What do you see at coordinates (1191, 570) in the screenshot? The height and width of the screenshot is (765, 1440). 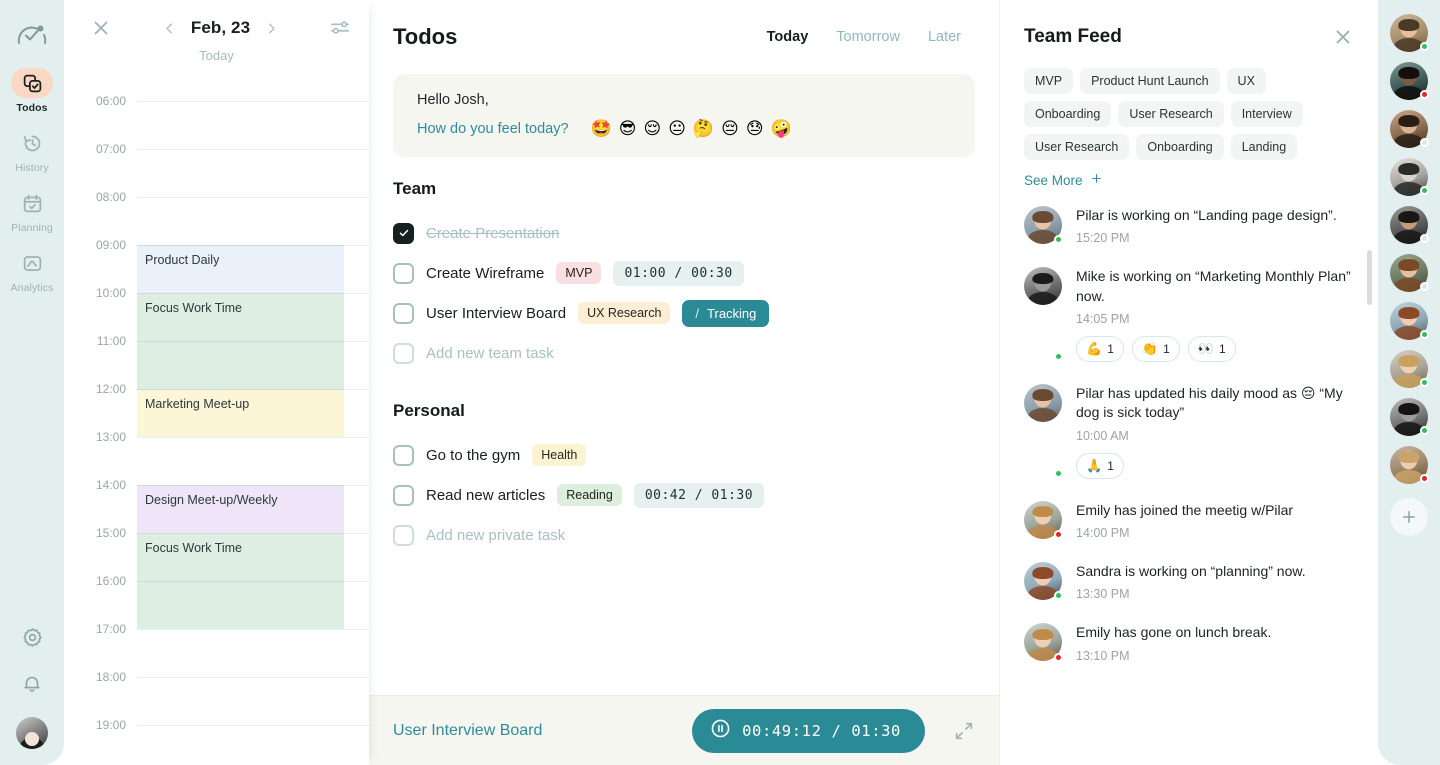 I see `feed-item-text: Sandra is working on “planning” now.` at bounding box center [1191, 570].